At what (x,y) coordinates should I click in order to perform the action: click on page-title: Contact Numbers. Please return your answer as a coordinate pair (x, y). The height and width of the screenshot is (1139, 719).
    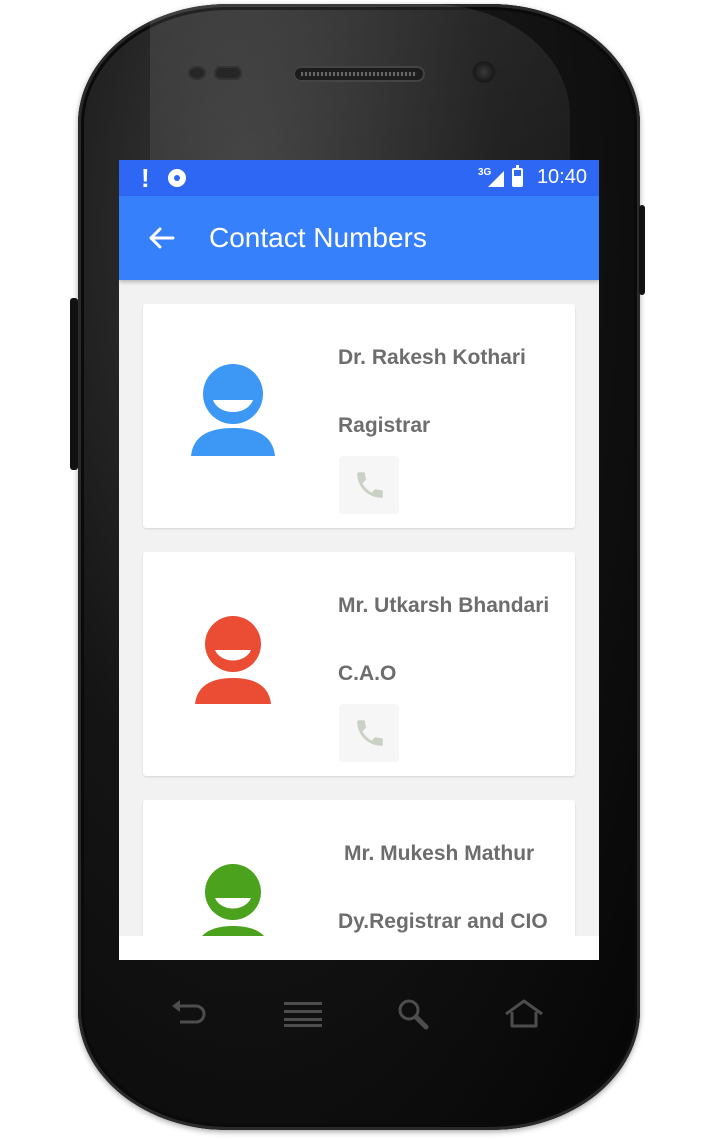
    Looking at the image, I should click on (318, 237).